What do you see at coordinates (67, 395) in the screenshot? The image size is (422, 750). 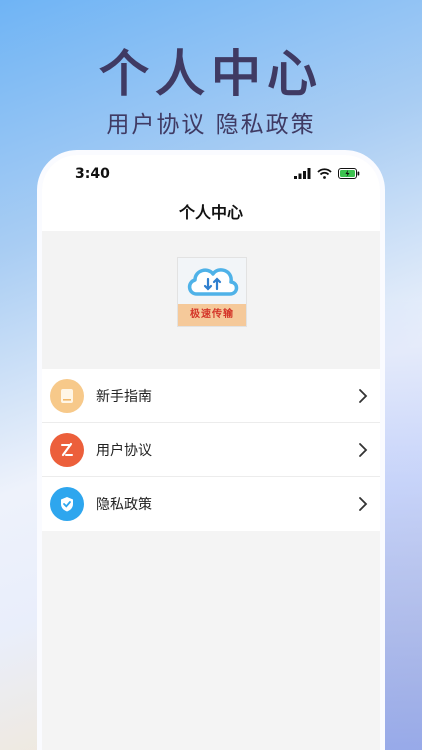 I see `book-icon` at bounding box center [67, 395].